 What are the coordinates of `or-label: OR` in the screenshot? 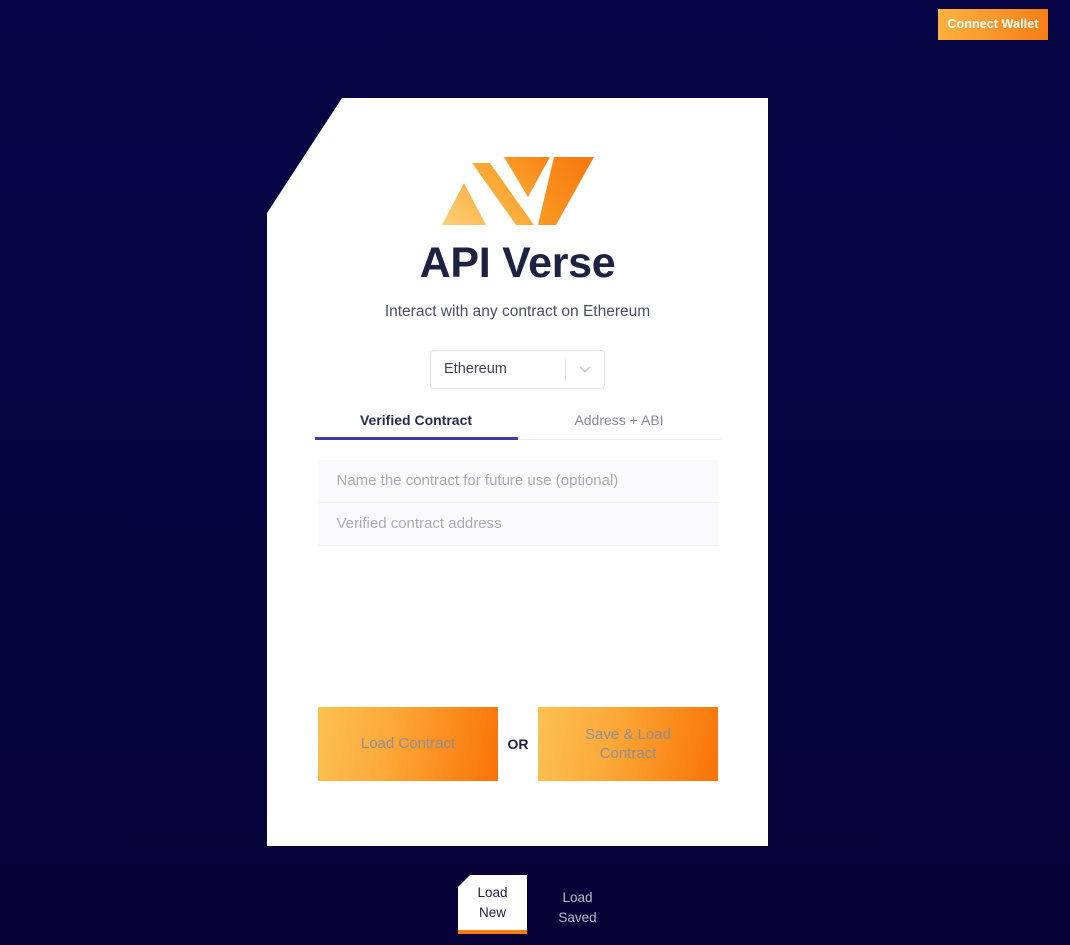 It's located at (518, 744).